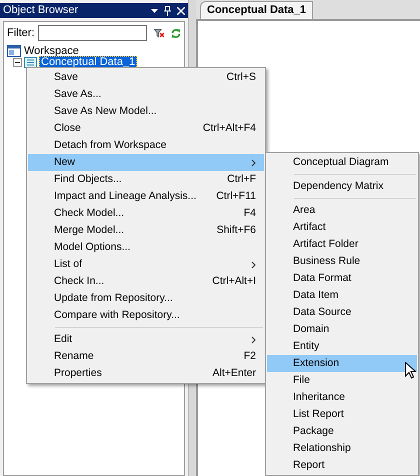 The height and width of the screenshot is (476, 420). Describe the element at coordinates (342, 278) in the screenshot. I see `menu-item: Data Format` at that location.